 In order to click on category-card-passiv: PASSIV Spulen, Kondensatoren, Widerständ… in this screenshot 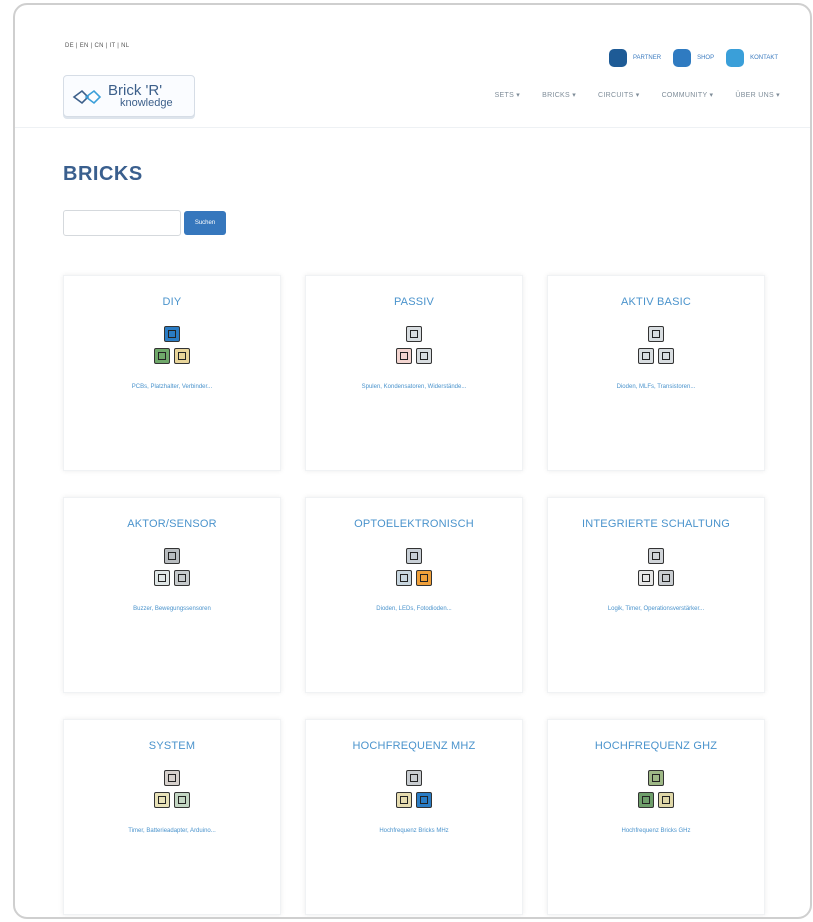, I will do `click(414, 373)`.